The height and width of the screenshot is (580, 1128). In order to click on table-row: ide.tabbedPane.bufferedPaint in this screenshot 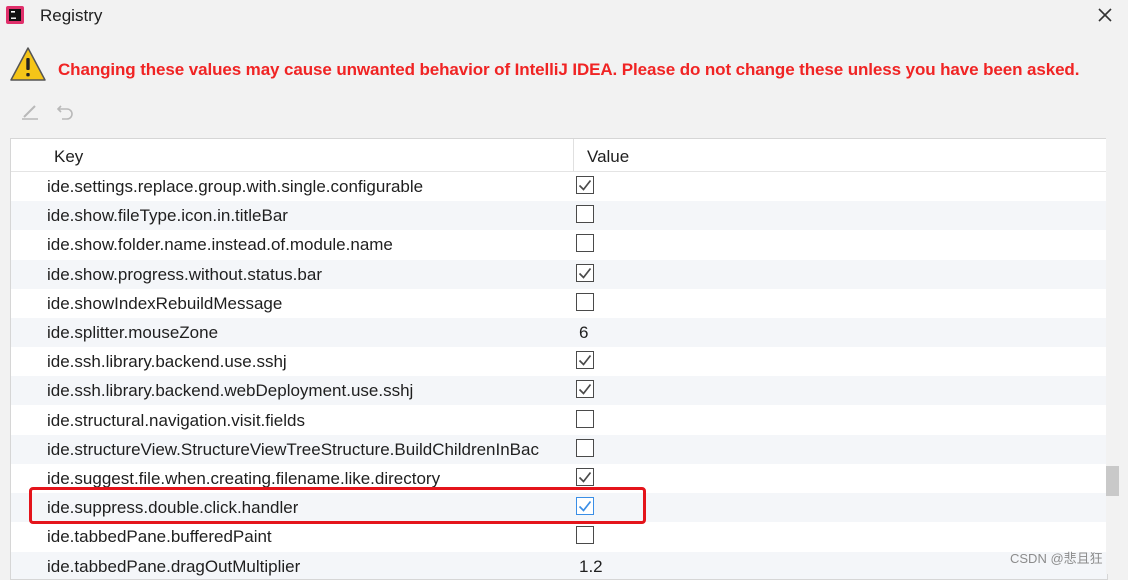, I will do `click(559, 536)`.